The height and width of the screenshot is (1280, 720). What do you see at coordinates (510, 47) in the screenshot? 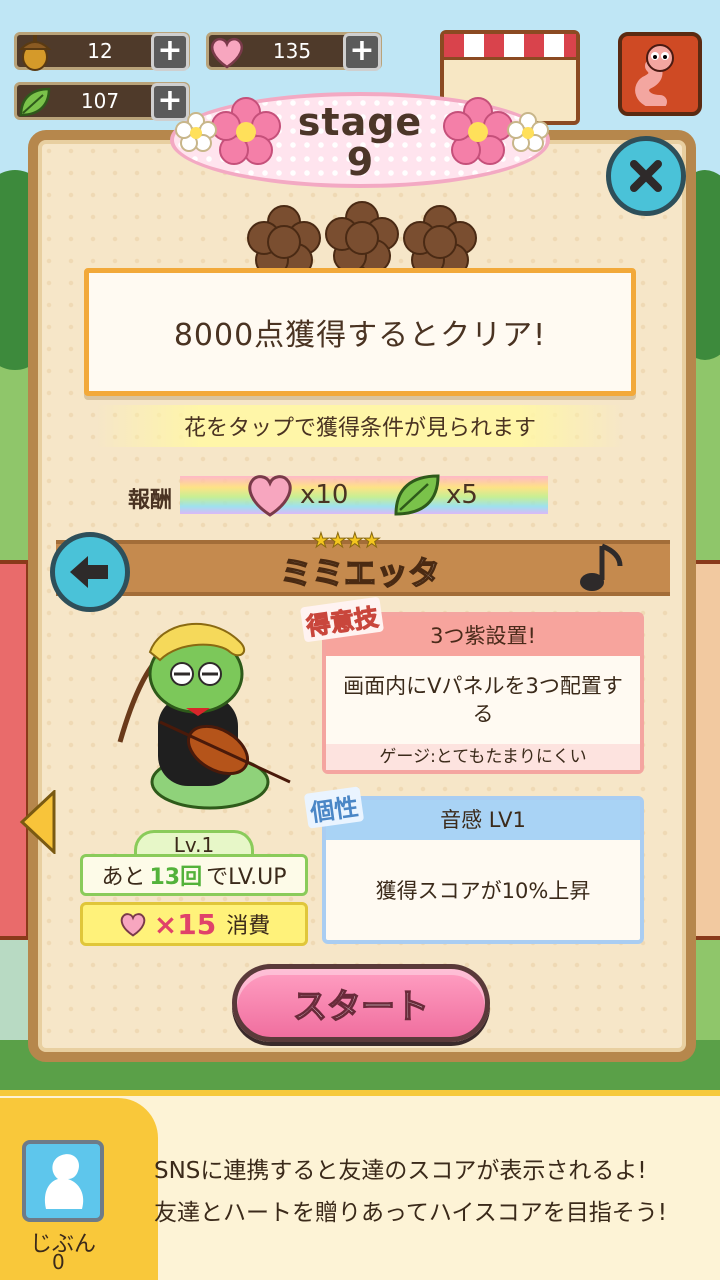
I see `shop-awning` at bounding box center [510, 47].